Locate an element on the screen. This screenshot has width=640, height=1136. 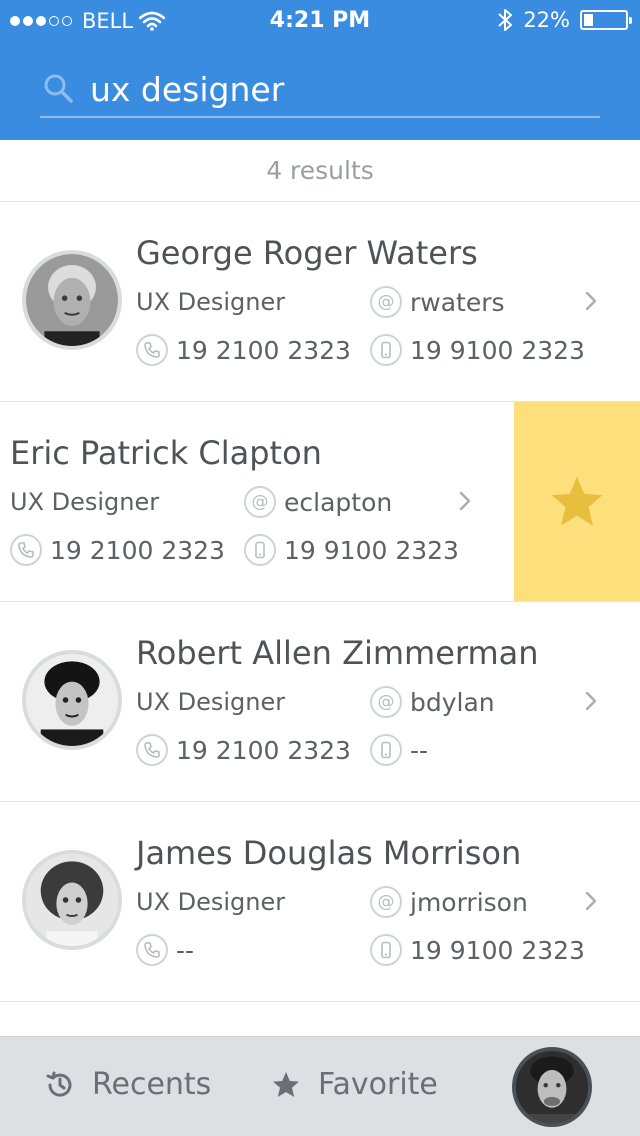
results-count: 4 results is located at coordinates (320, 171).